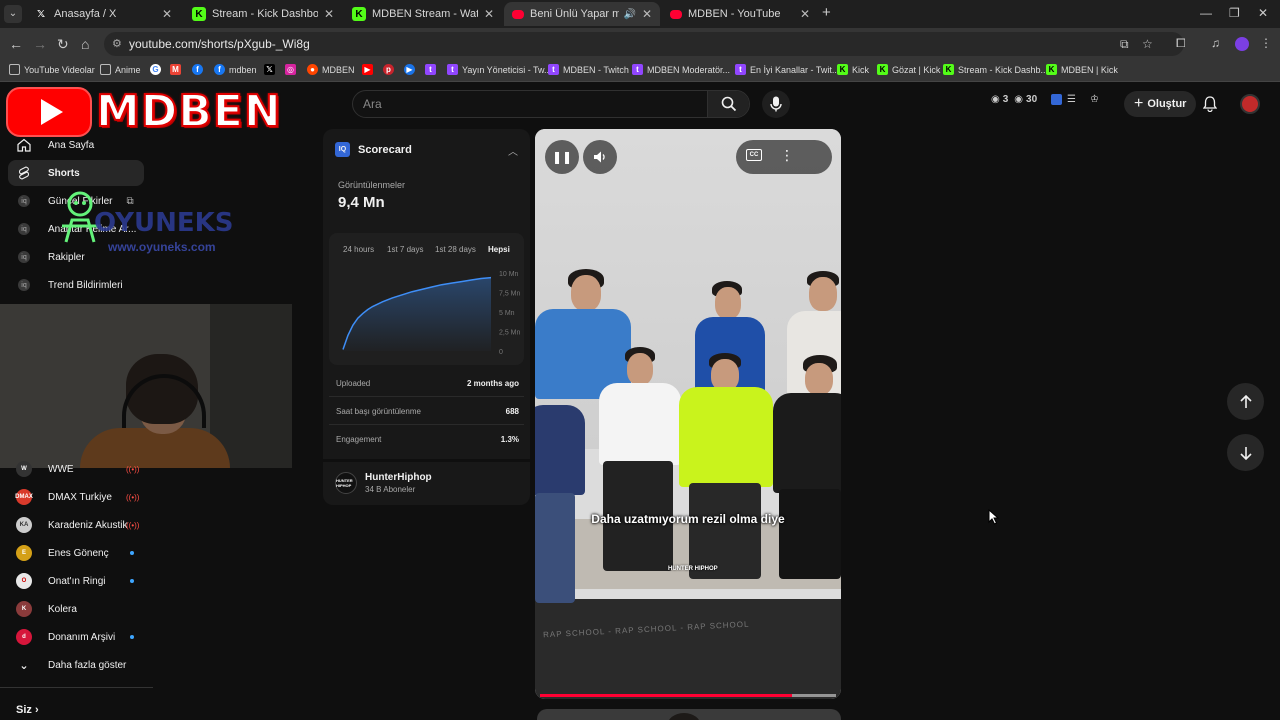 The height and width of the screenshot is (720, 1280). What do you see at coordinates (853, 69) in the screenshot?
I see `bookmark-kick: K Kick` at bounding box center [853, 69].